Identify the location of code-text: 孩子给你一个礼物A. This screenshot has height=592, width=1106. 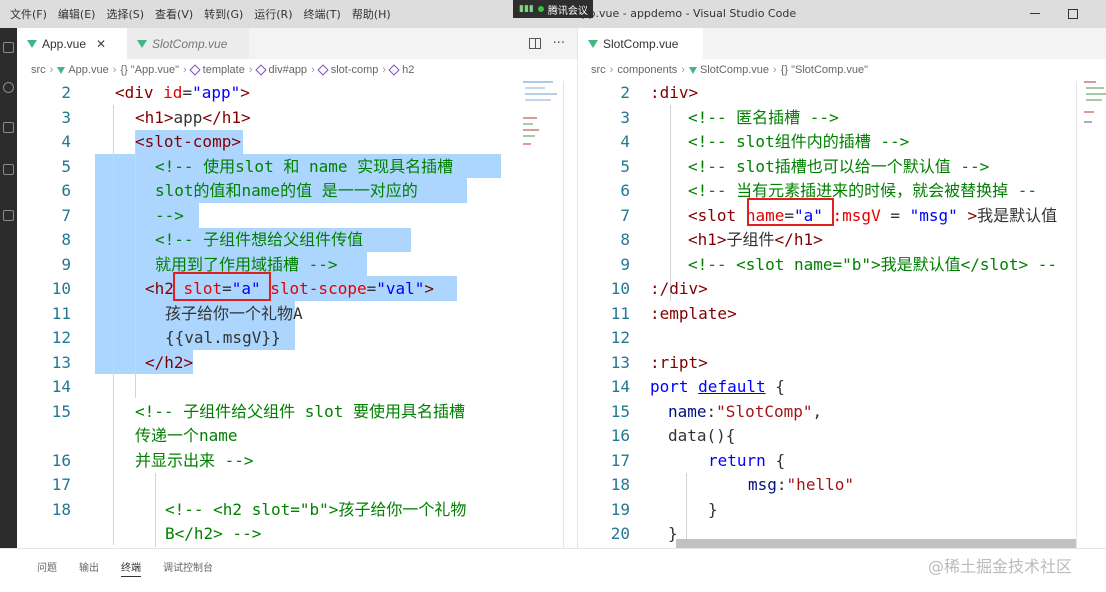
(234, 313).